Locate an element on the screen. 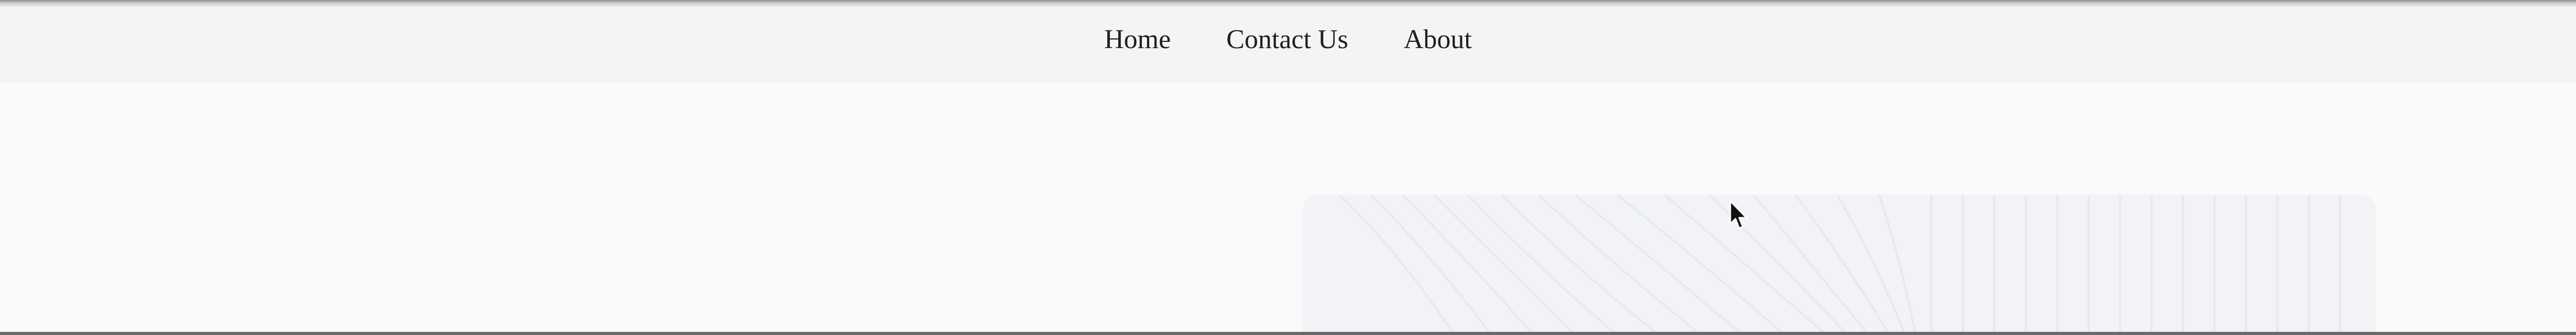  mouse-pointer-icon is located at coordinates (1738, 214).